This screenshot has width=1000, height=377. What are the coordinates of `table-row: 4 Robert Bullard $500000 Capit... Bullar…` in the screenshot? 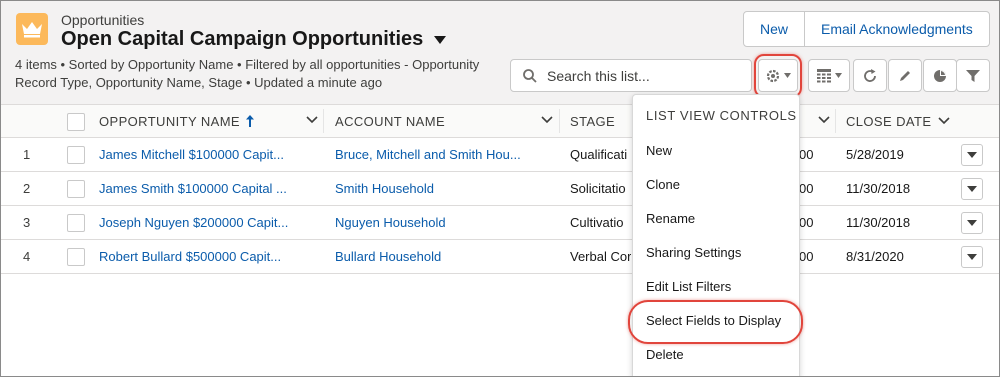 It's located at (500, 257).